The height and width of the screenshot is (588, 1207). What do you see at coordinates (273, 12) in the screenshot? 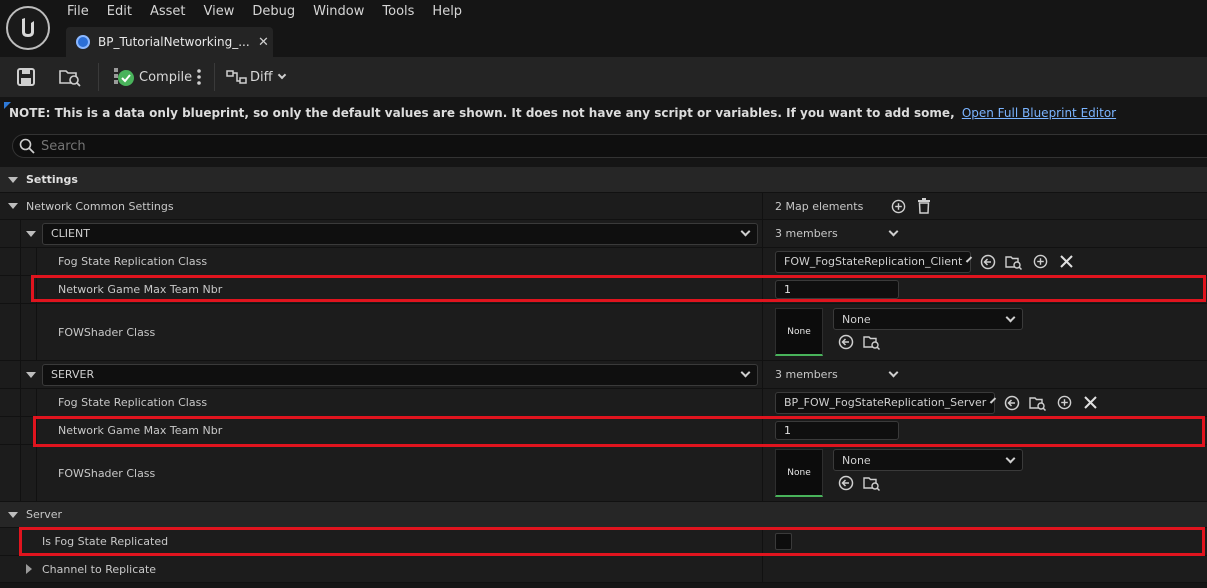
I see `menu-debug: Debug` at bounding box center [273, 12].